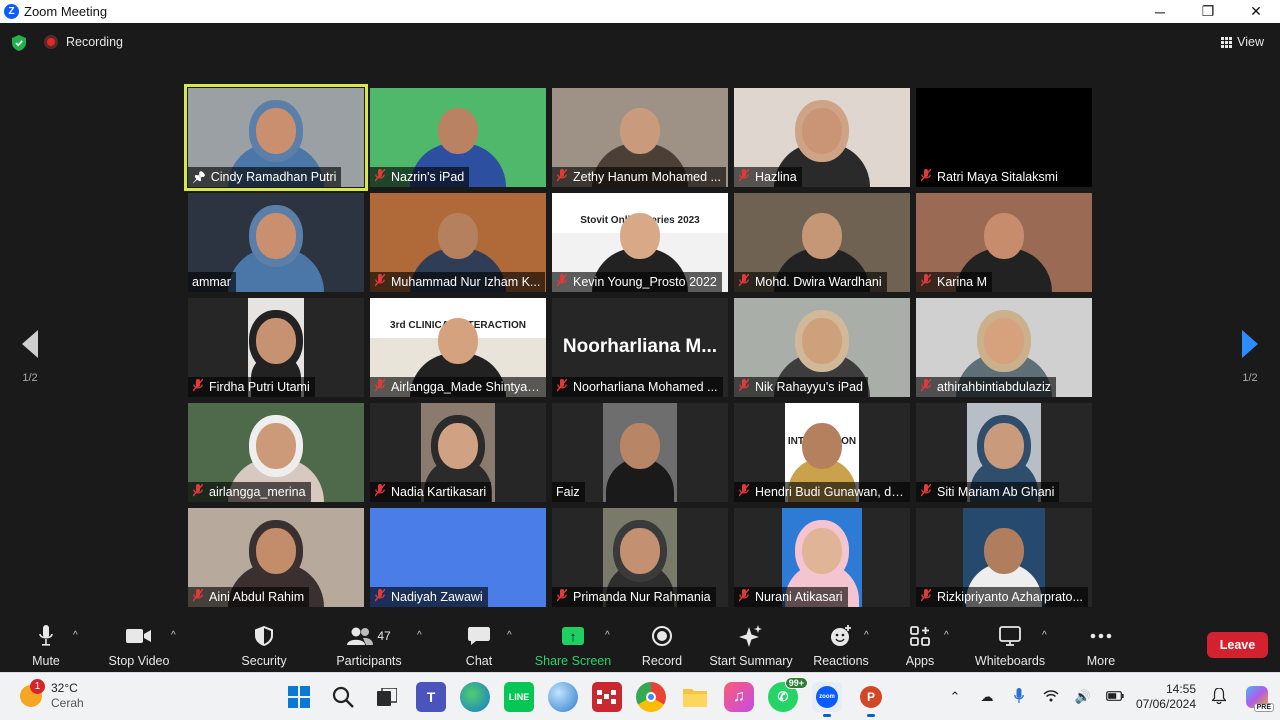 This screenshot has width=1280, height=720. I want to click on mosaic-app-icon, so click(607, 697).